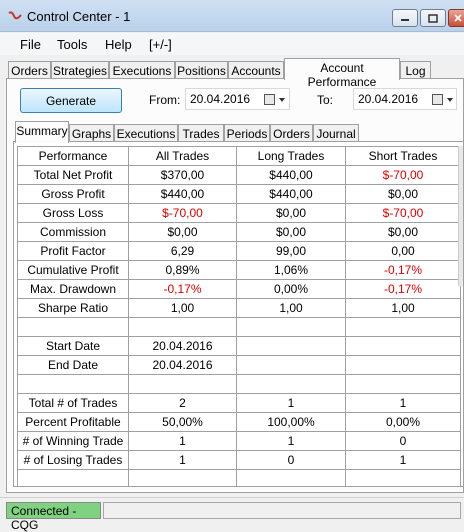 This screenshot has height=532, width=464. What do you see at coordinates (73, 175) in the screenshot?
I see `row-label: Total Net Profit` at bounding box center [73, 175].